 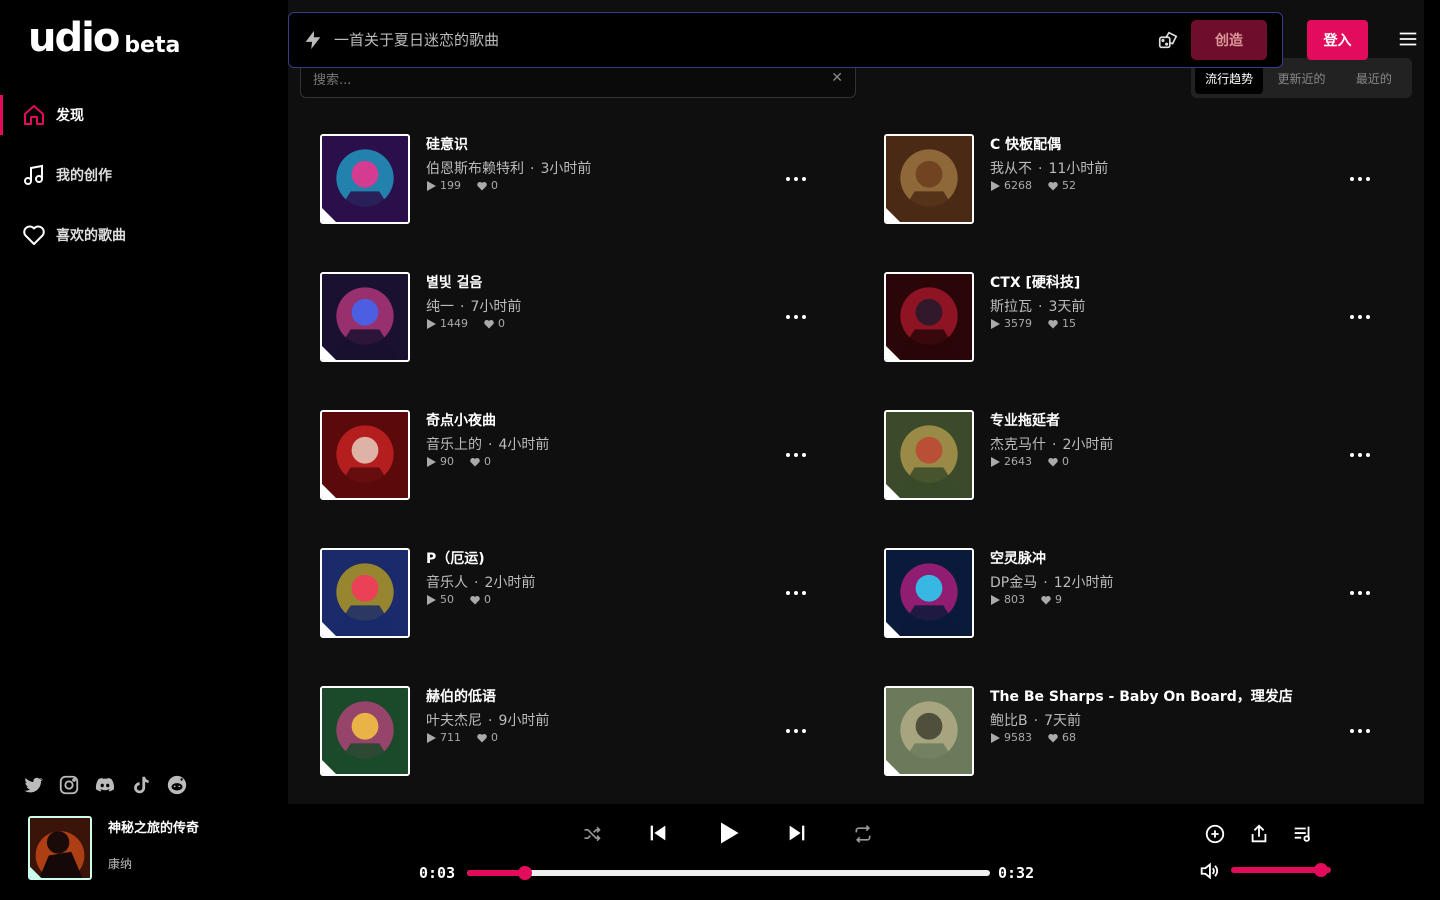 I want to click on now-playing-cover, so click(x=60, y=848).